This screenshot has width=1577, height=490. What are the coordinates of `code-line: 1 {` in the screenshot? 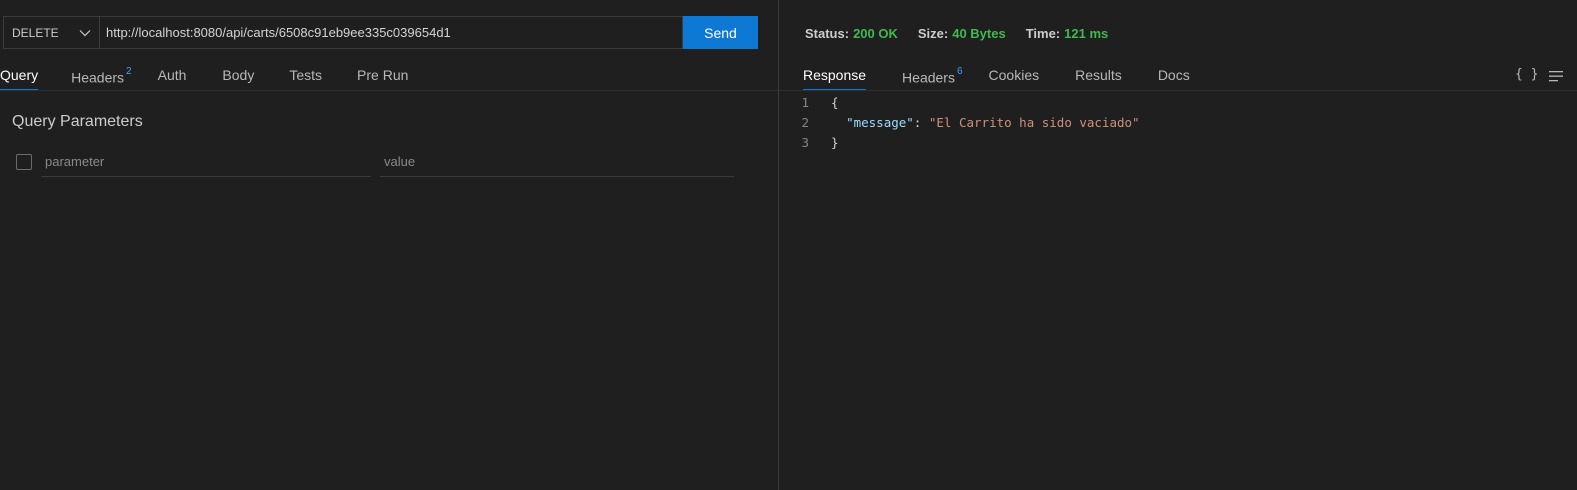 It's located at (959, 103).